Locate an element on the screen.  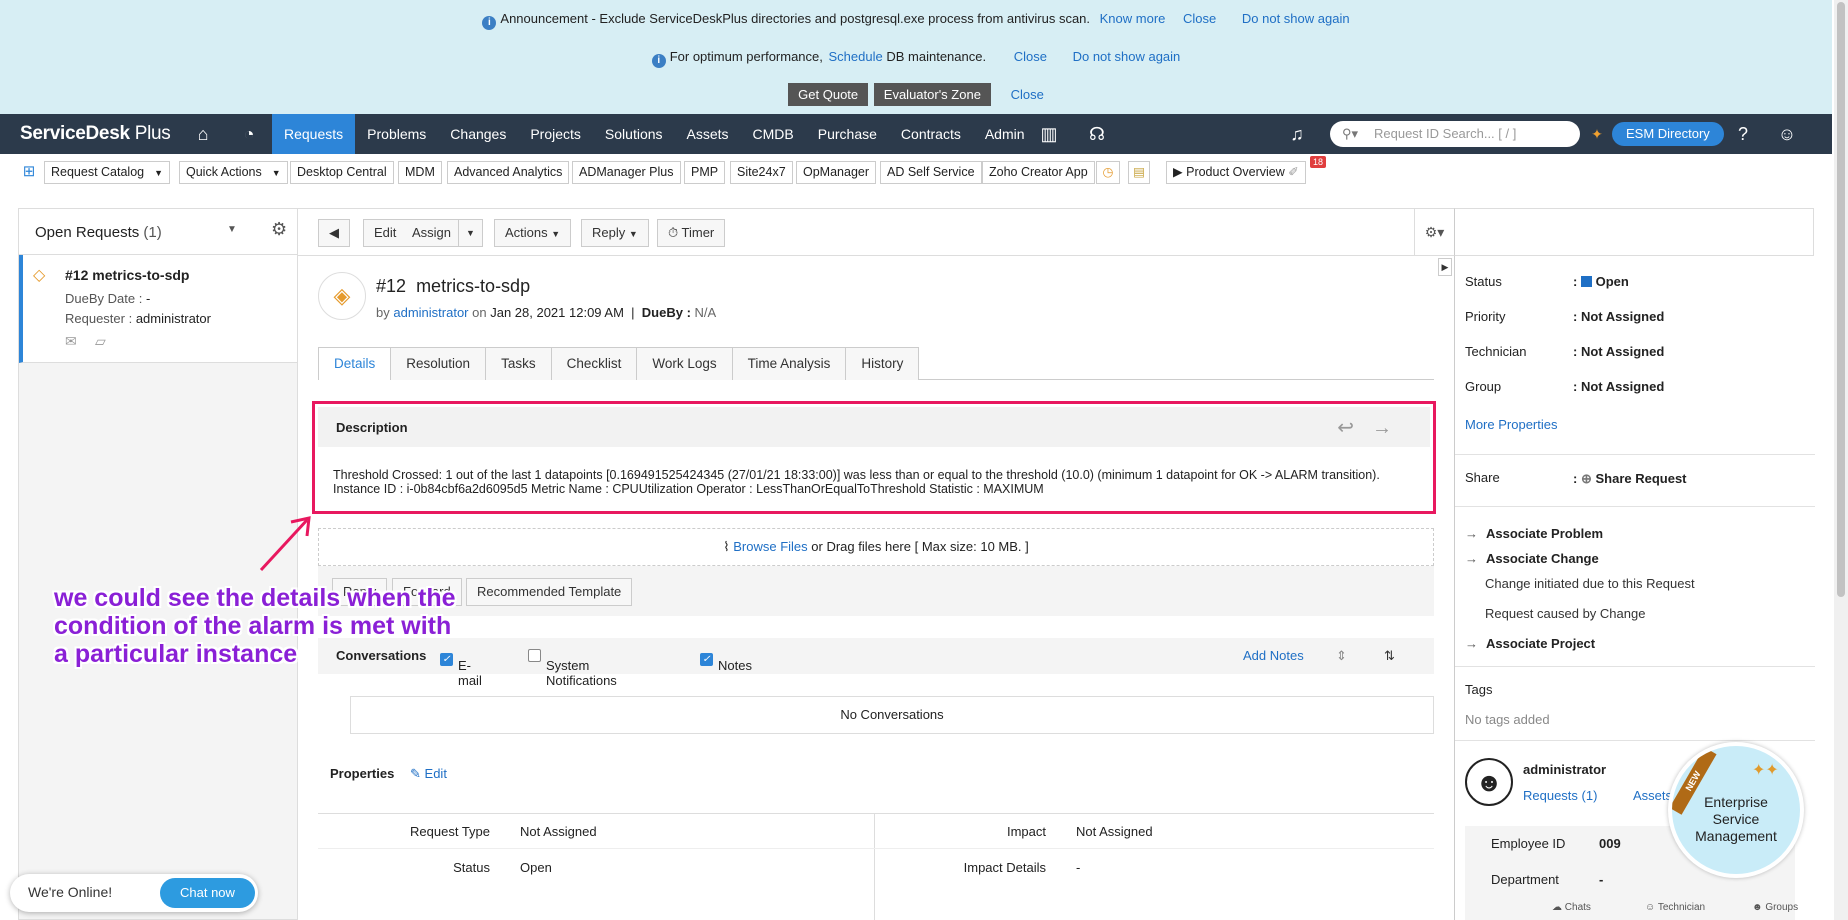
schedule-link: Schedule is located at coordinates (856, 56).